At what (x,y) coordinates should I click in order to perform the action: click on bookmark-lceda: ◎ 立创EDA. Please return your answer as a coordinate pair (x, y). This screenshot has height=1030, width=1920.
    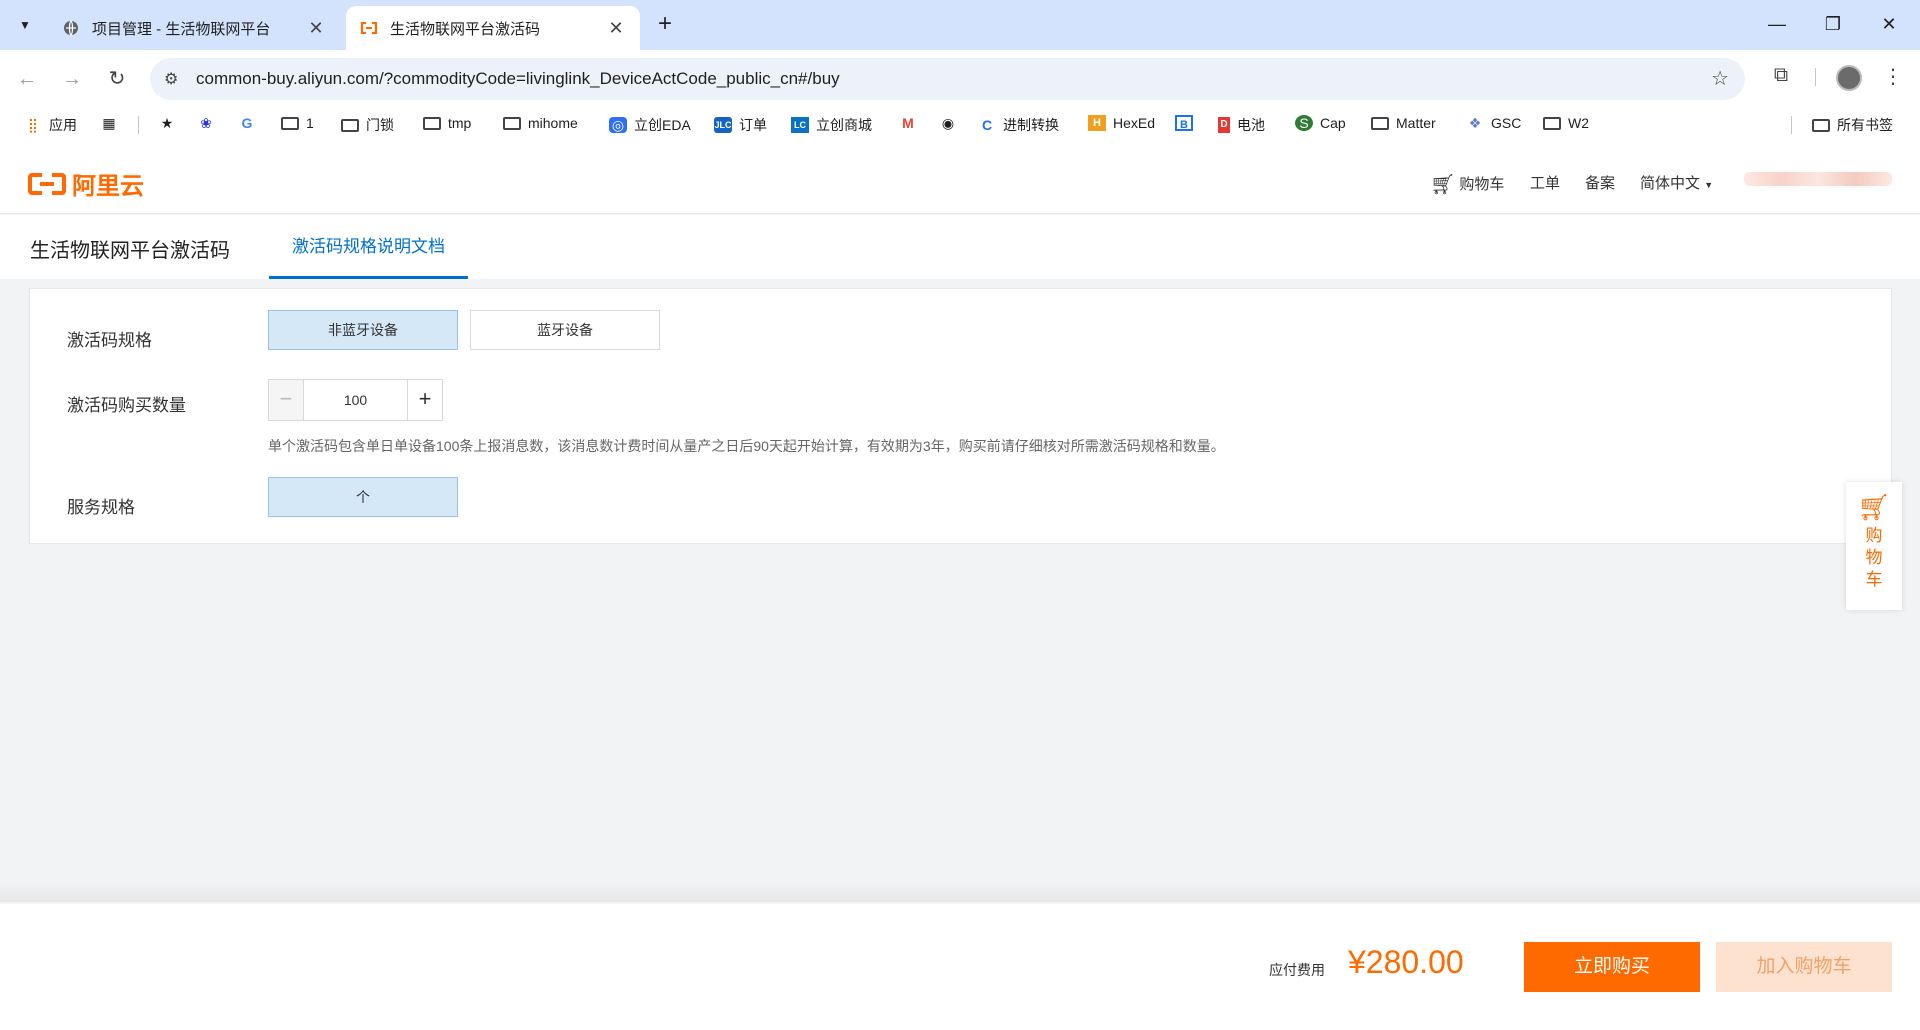
    Looking at the image, I should click on (650, 125).